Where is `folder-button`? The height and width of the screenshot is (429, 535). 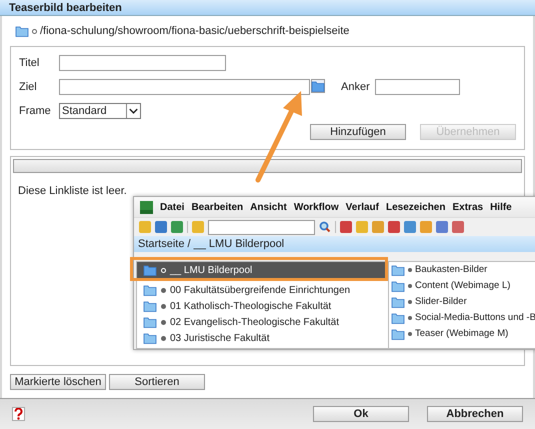 folder-button is located at coordinates (318, 86).